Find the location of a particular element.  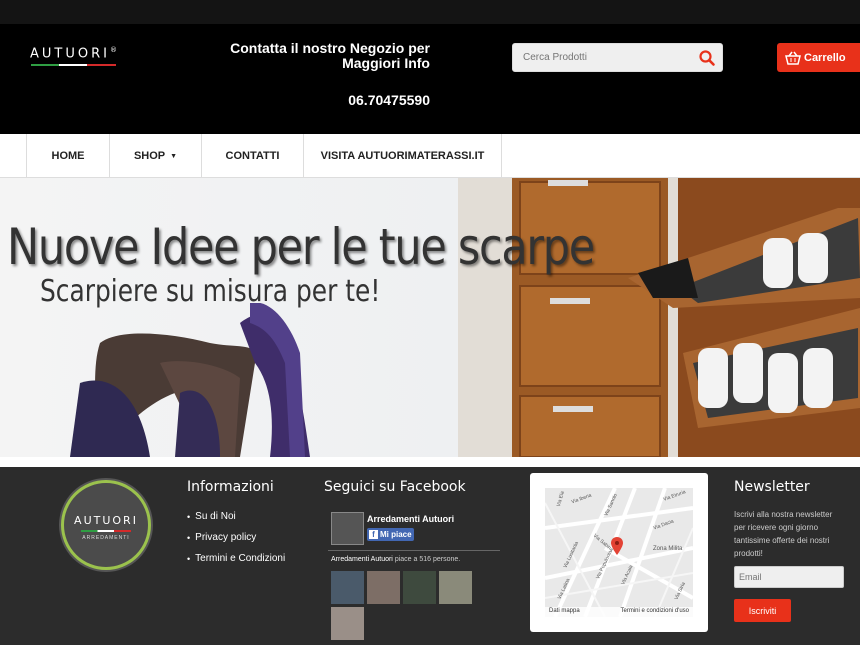

footer-logo-badge: AUTUORI ARREDAMENTI is located at coordinates (106, 525).